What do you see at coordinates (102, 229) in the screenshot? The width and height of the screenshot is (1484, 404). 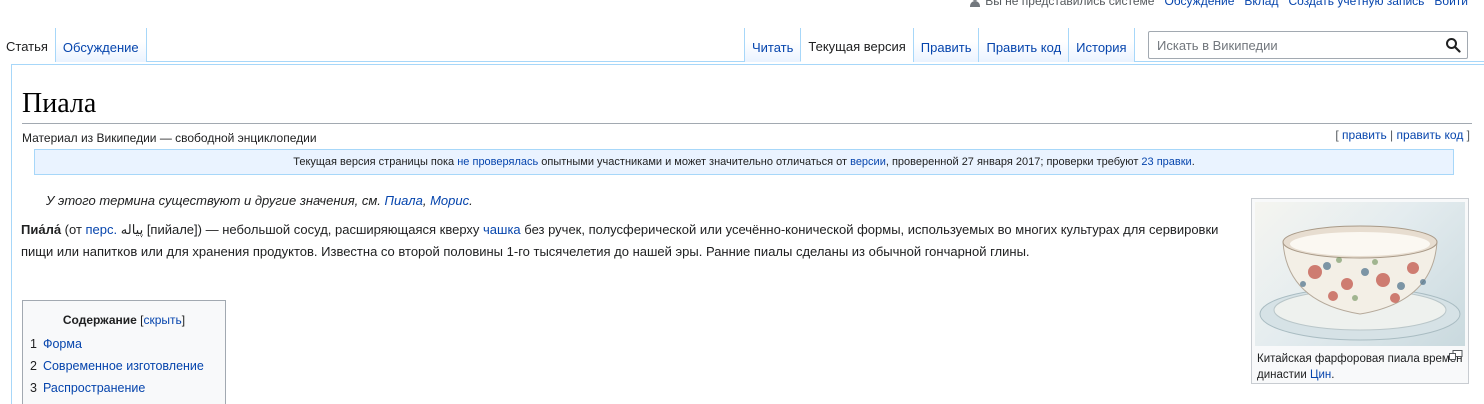 I see `persian-link: перс.` at bounding box center [102, 229].